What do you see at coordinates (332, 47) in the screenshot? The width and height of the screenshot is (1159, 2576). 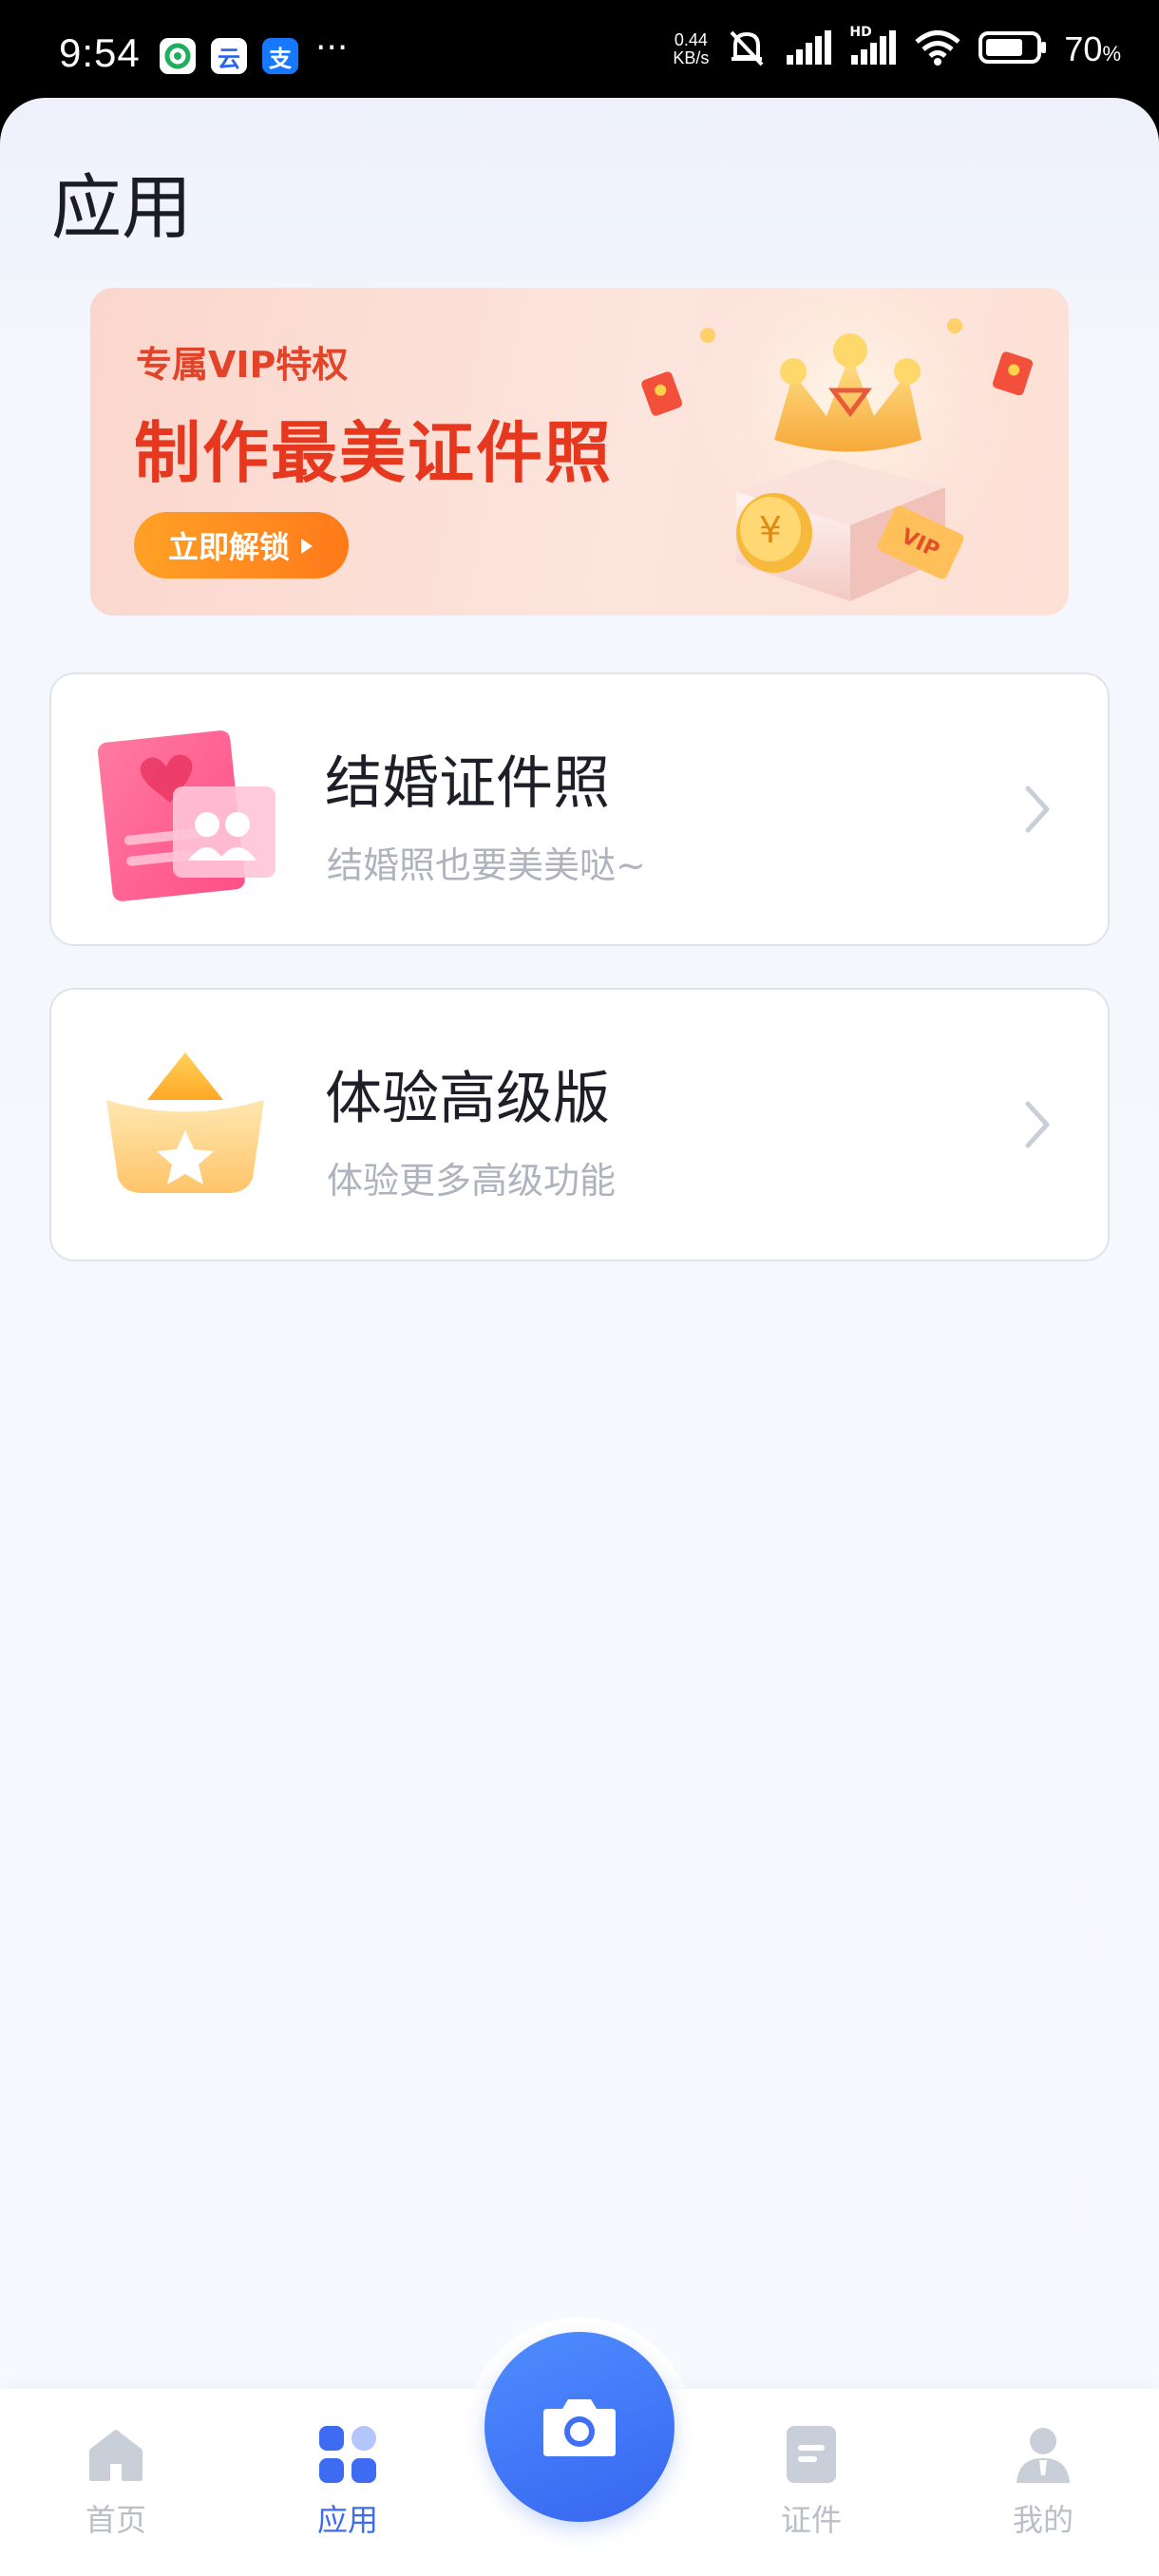 I see `more-notifications-icon: ···` at bounding box center [332, 47].